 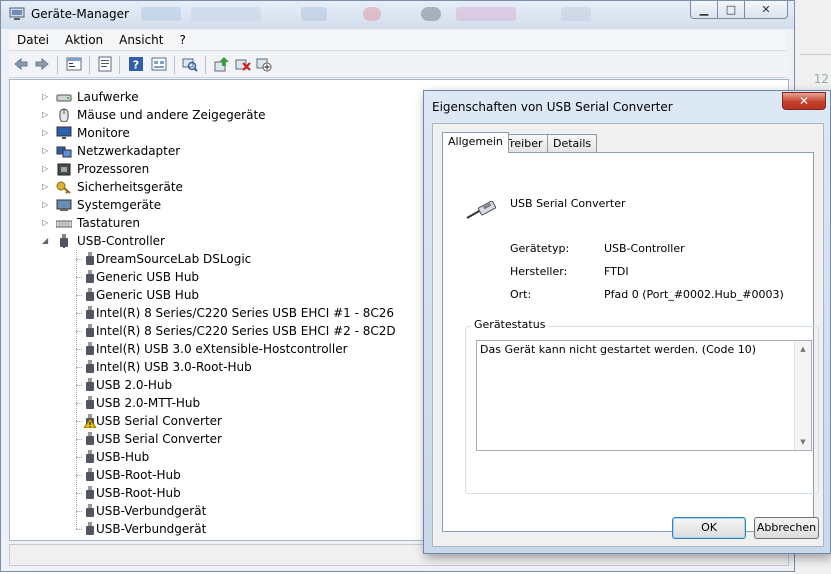 I want to click on forward-icon, so click(x=42, y=64).